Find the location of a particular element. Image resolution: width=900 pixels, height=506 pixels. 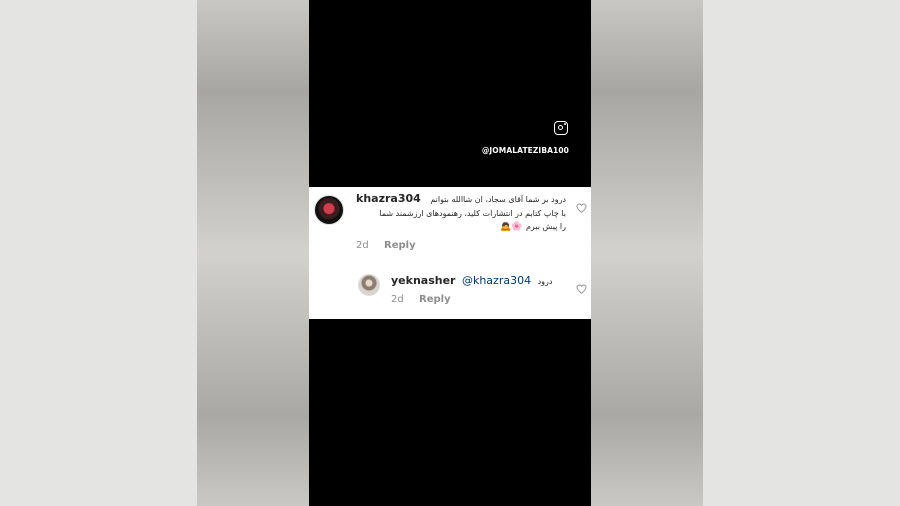

reply-timestamp: 2d is located at coordinates (397, 299).